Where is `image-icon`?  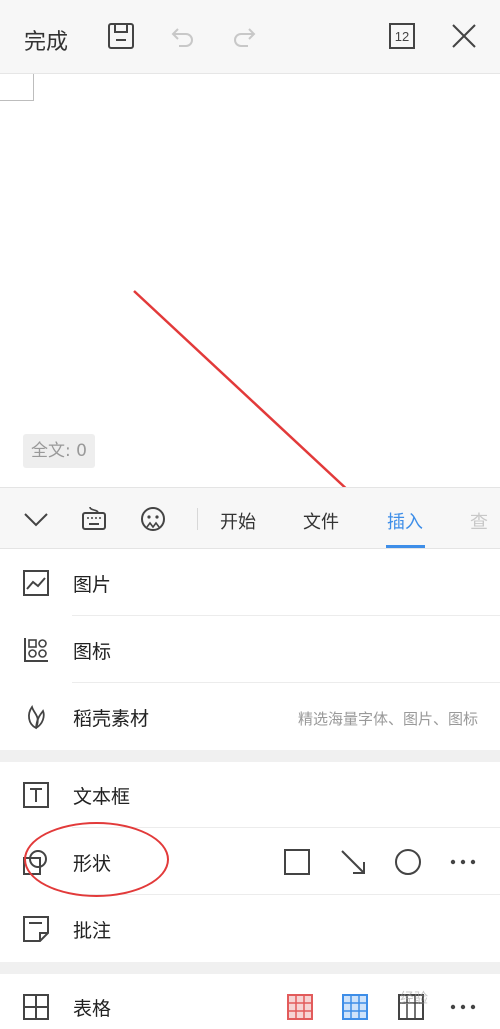
image-icon is located at coordinates (36, 583).